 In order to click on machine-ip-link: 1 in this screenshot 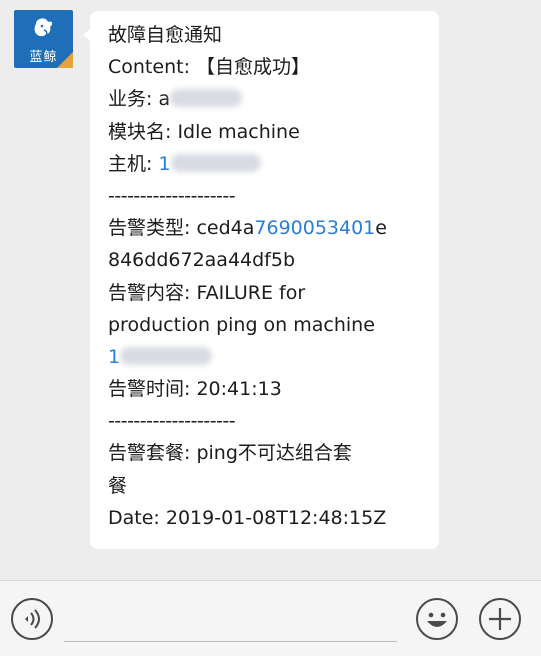, I will do `click(114, 357)`.